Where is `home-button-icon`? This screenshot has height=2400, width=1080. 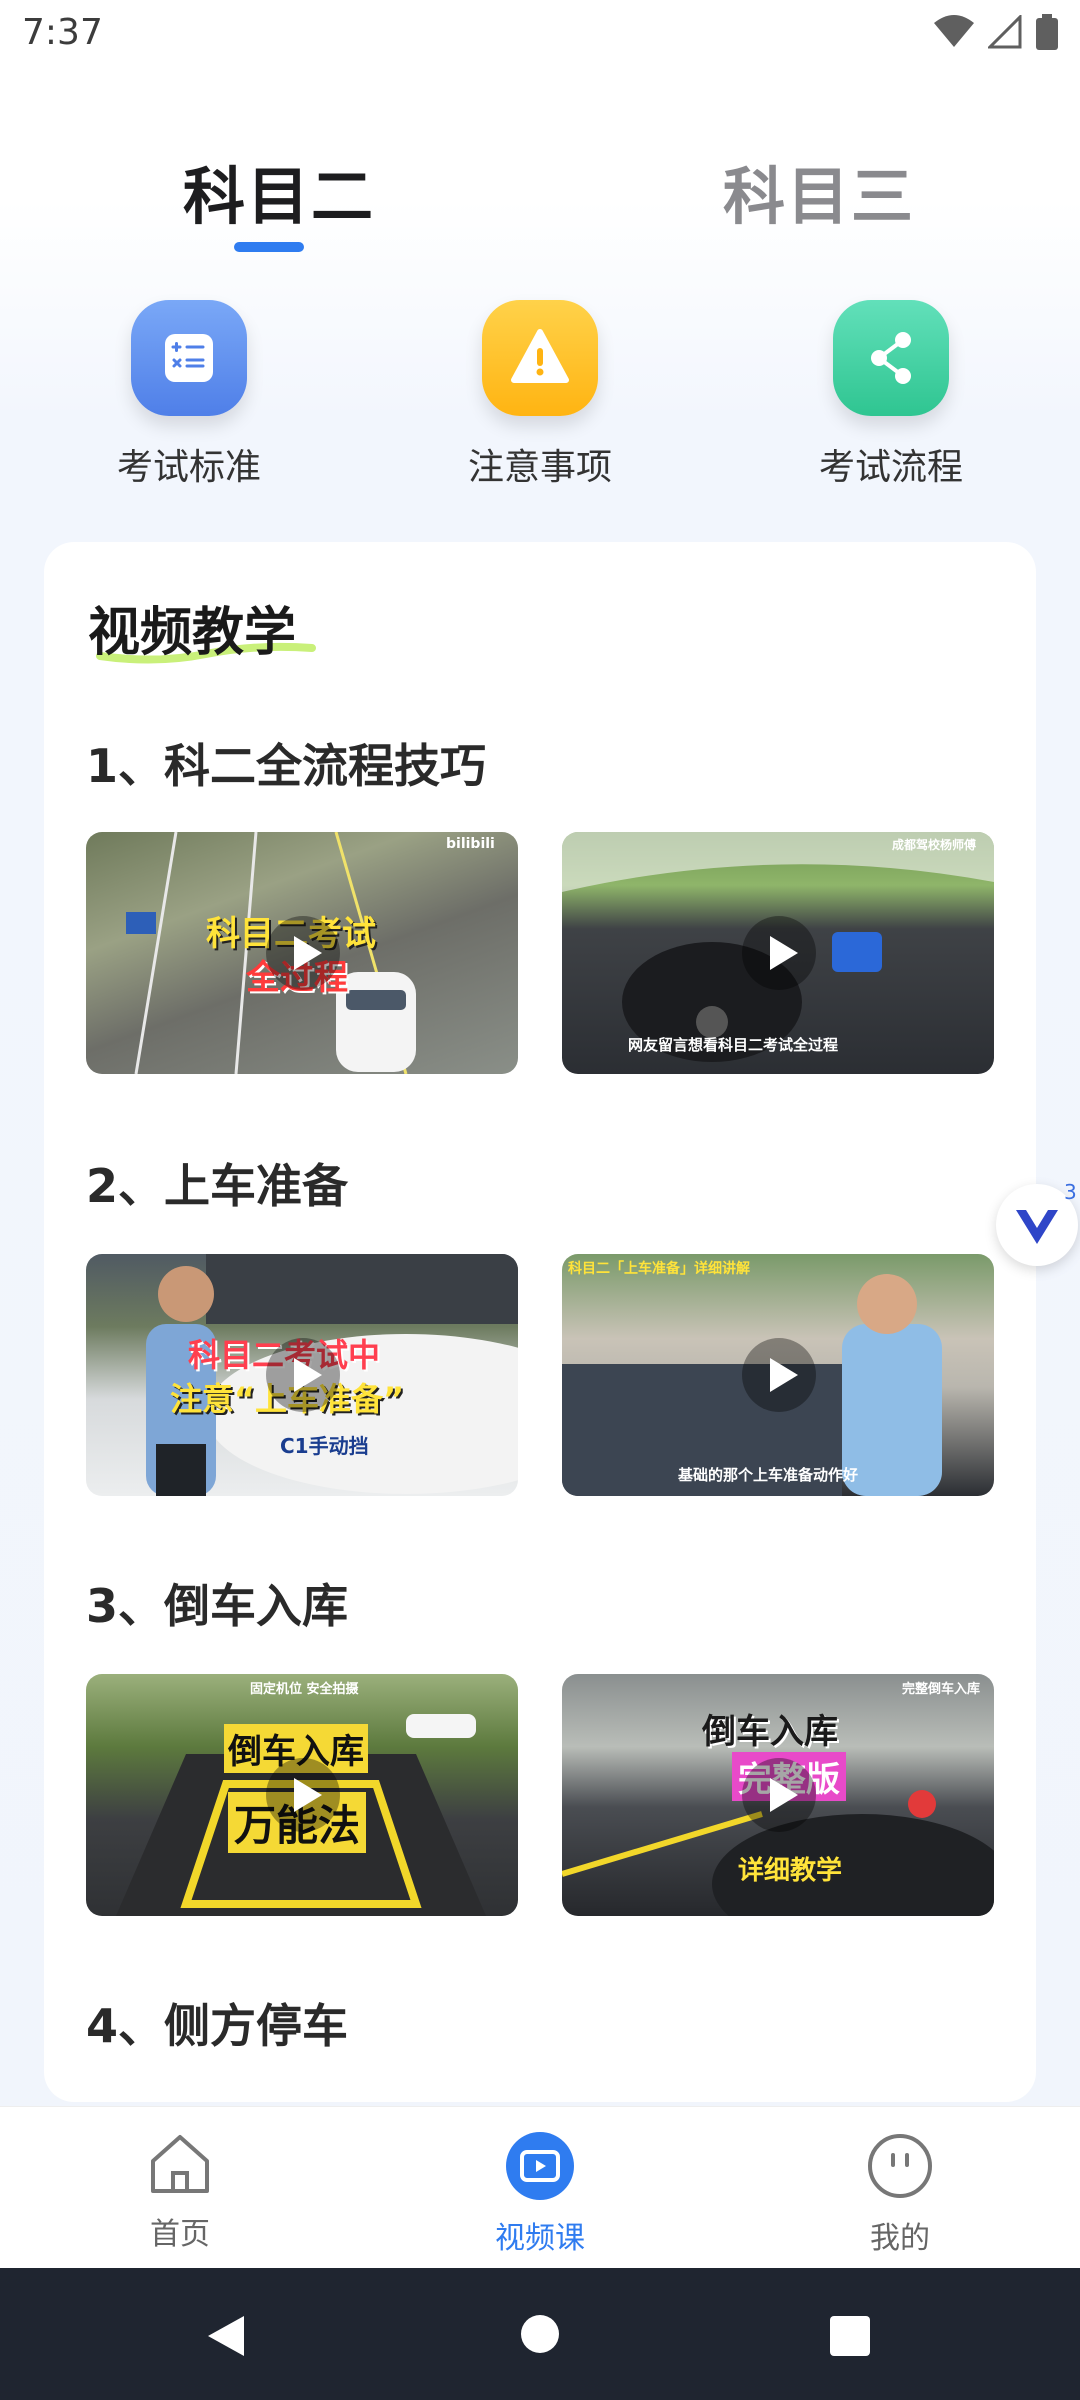 home-button-icon is located at coordinates (540, 2334).